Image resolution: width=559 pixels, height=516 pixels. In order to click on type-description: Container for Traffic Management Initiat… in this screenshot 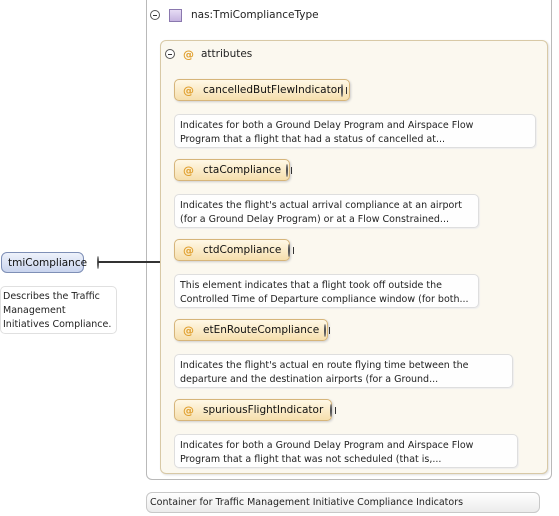, I will do `click(343, 502)`.